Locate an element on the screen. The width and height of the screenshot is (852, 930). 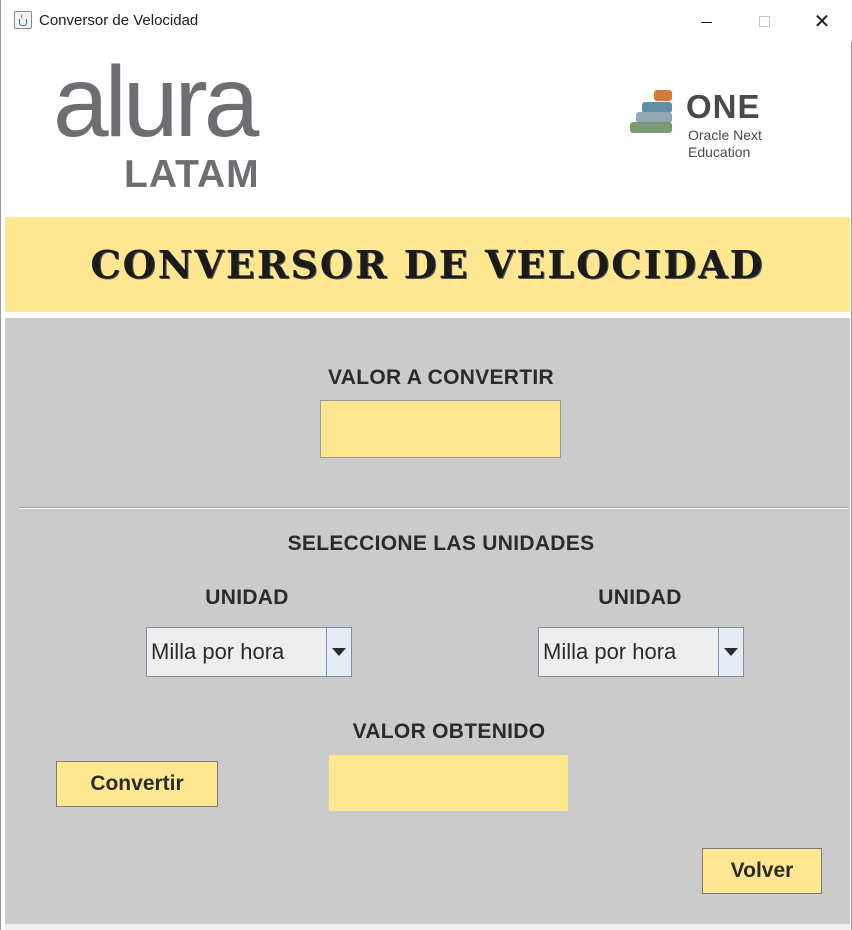
page-title: CONVERSOR DE VELOCIDAD is located at coordinates (427, 264).